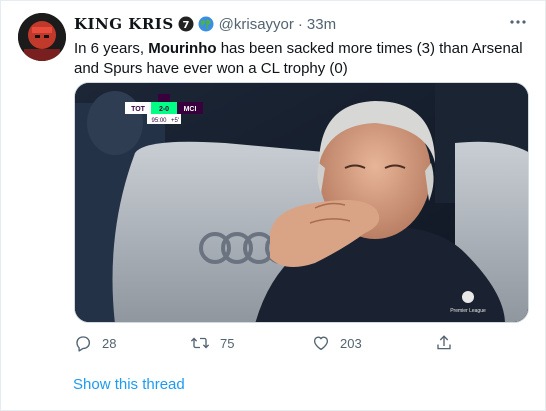 The width and height of the screenshot is (546, 411). What do you see at coordinates (182, 48) in the screenshot?
I see `tweet-text-bold: Mourinho` at bounding box center [182, 48].